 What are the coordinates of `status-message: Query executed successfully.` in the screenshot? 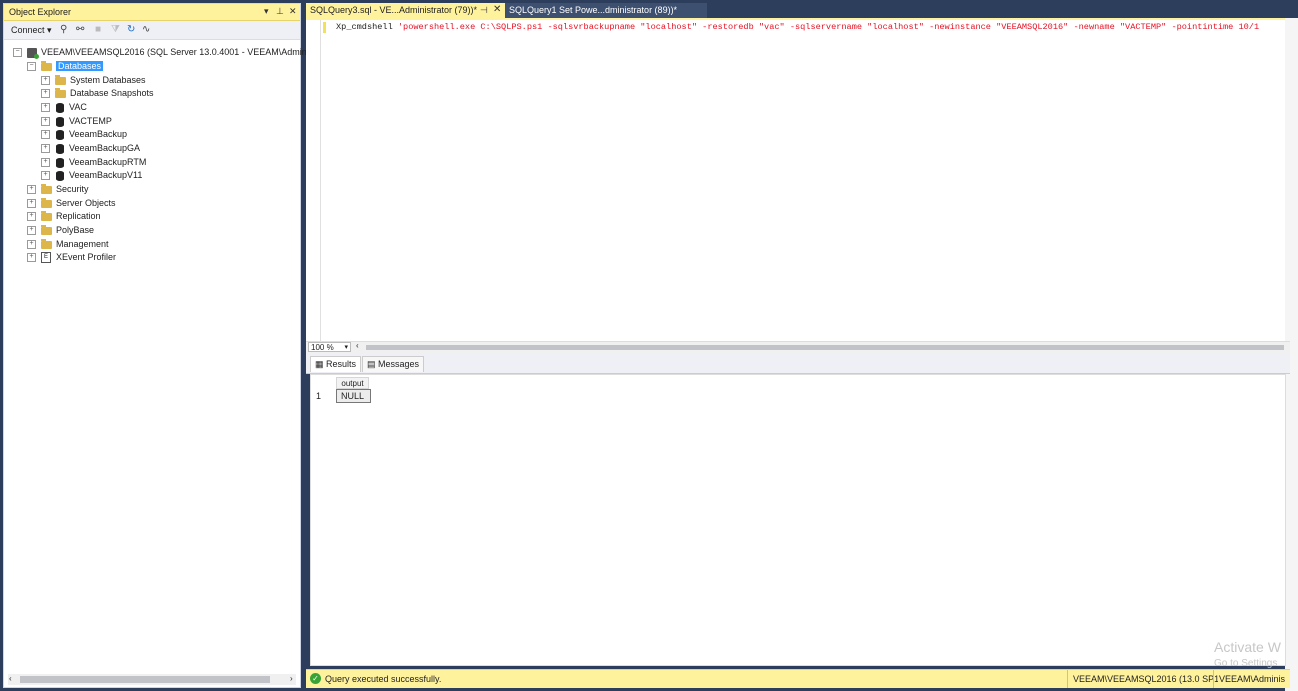 It's located at (383, 679).